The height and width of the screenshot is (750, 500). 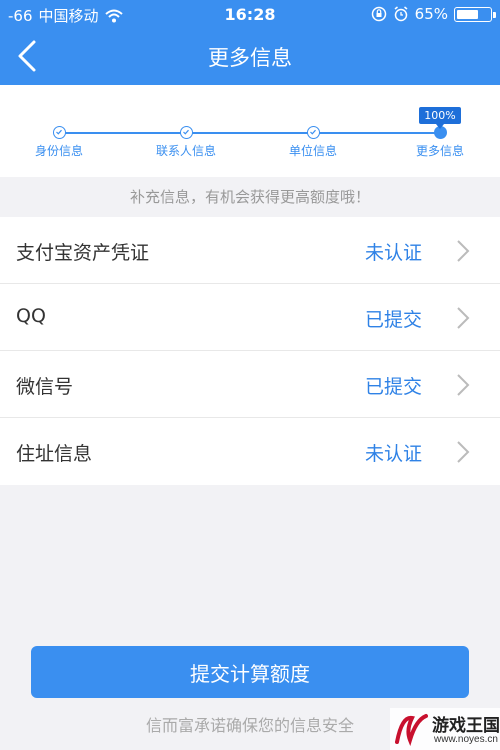 What do you see at coordinates (58, 151) in the screenshot?
I see `step-label-identity: 身份信息` at bounding box center [58, 151].